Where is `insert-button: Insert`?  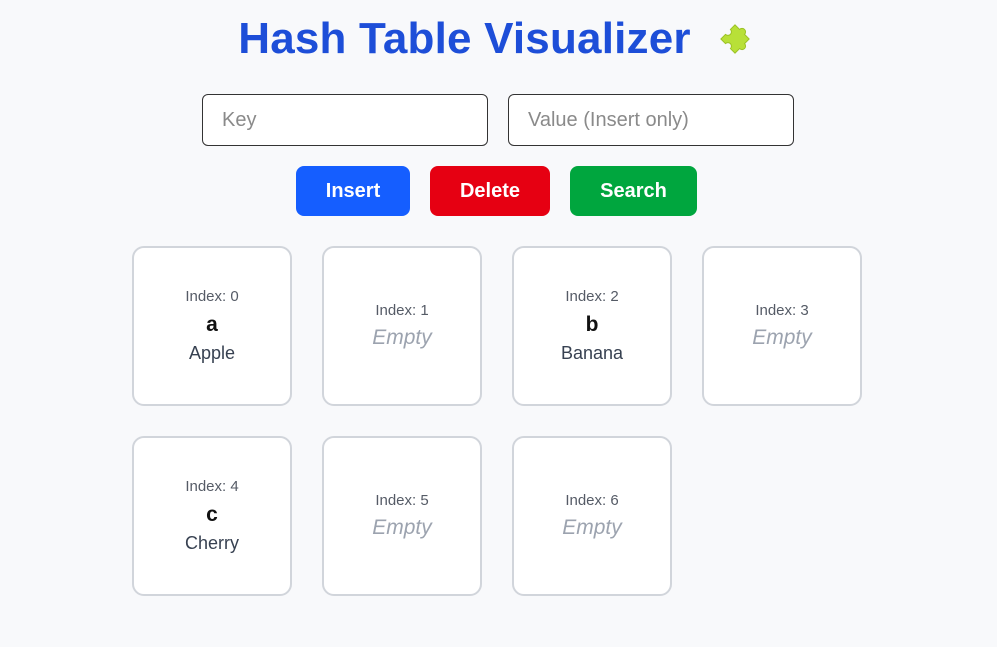
insert-button: Insert is located at coordinates (353, 191).